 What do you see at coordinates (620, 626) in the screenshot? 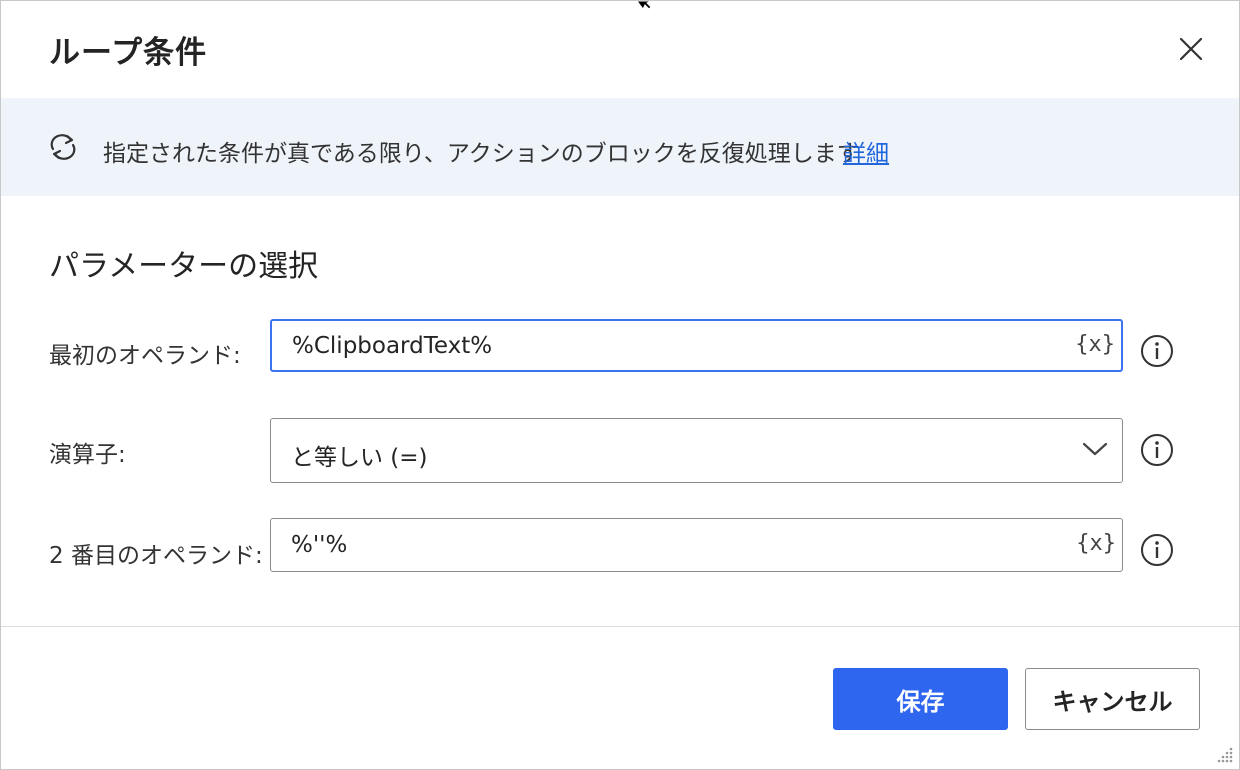
I see `footer-divider` at bounding box center [620, 626].